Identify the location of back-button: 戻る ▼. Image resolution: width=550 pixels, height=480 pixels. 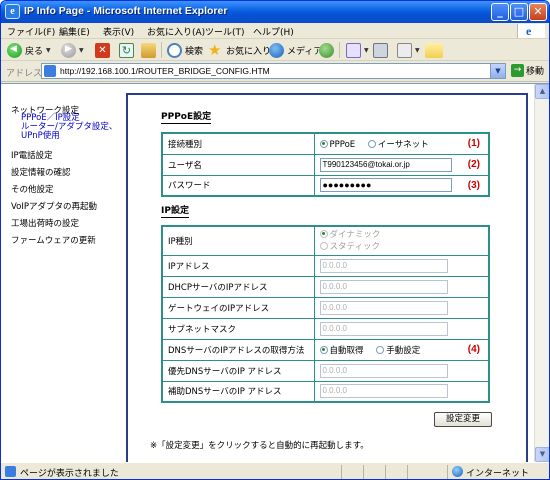
(29, 50).